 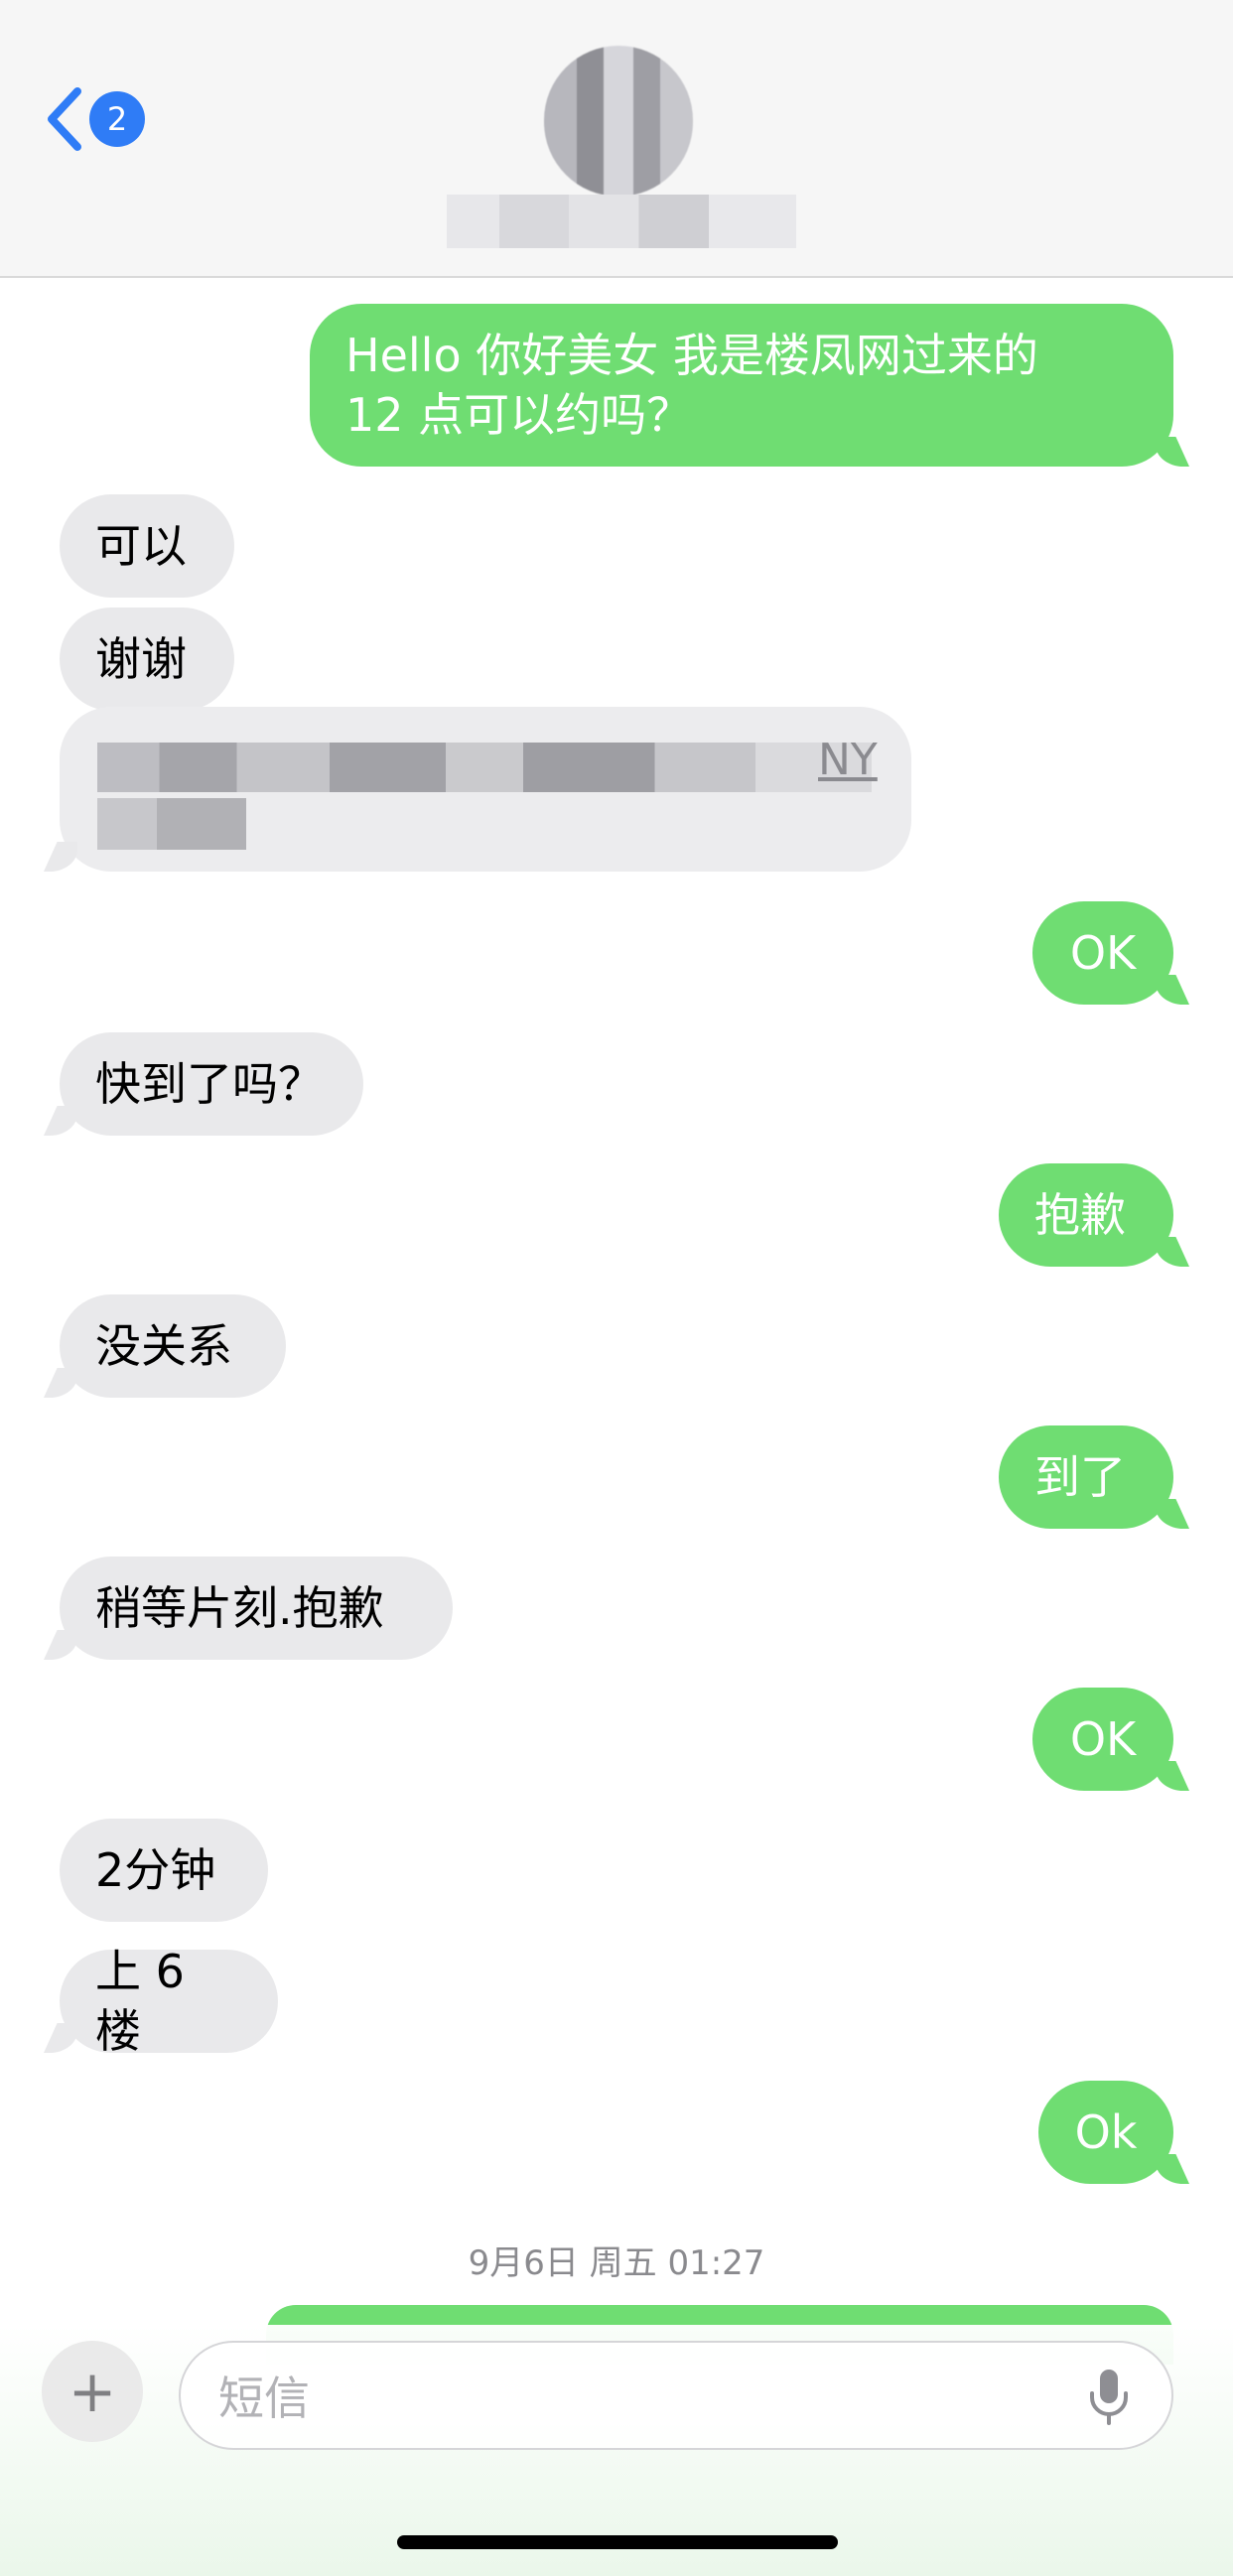 What do you see at coordinates (173, 1346) in the screenshot?
I see `message-bubble-received: 没关系` at bounding box center [173, 1346].